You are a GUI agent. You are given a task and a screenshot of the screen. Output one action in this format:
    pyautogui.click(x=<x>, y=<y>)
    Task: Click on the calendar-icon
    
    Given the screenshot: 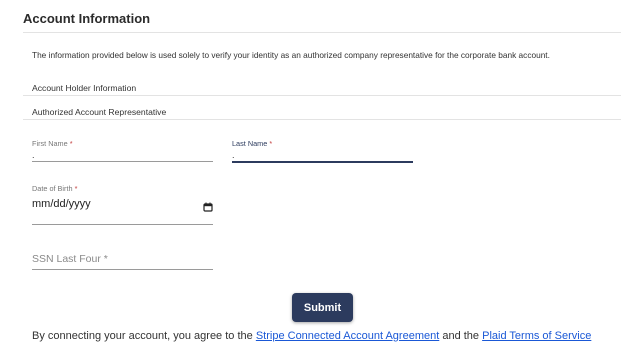 What is the action you would take?
    pyautogui.click(x=208, y=205)
    